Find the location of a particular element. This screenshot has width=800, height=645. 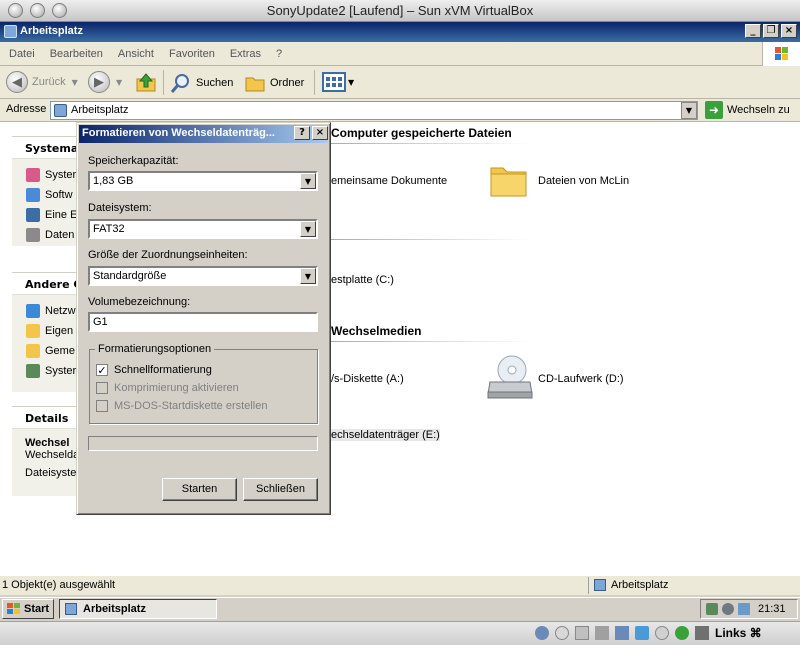

vrdp-icon is located at coordinates (682, 633).